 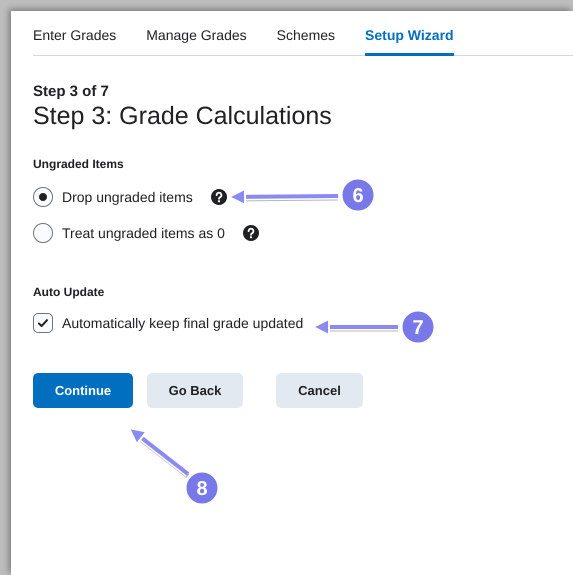 What do you see at coordinates (196, 41) in the screenshot?
I see `tab: Manage Grades` at bounding box center [196, 41].